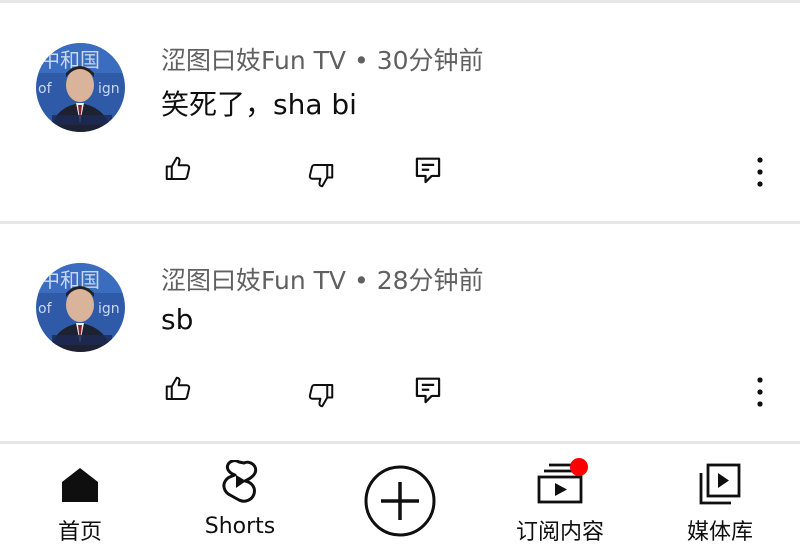 The width and height of the screenshot is (800, 551). I want to click on comment-time: 28分钟前, so click(430, 280).